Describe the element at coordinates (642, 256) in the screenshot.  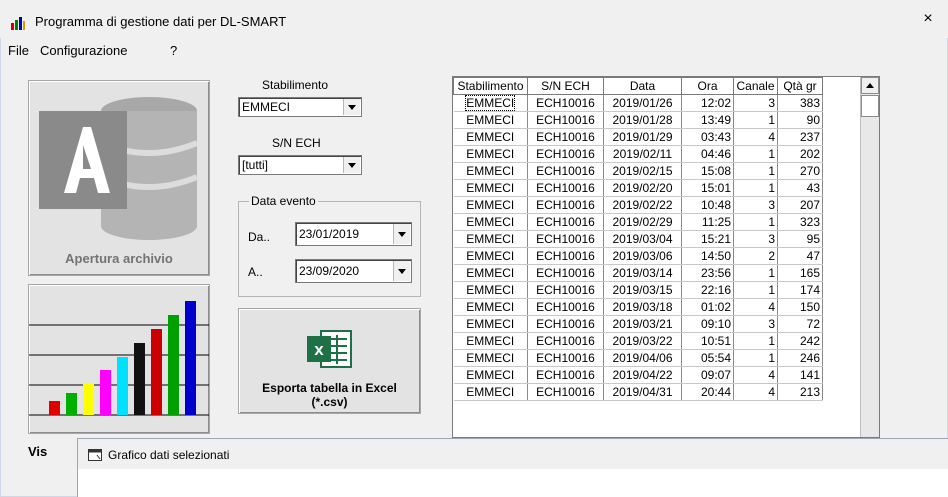
I see `cell-data: 2019/03/06` at that location.